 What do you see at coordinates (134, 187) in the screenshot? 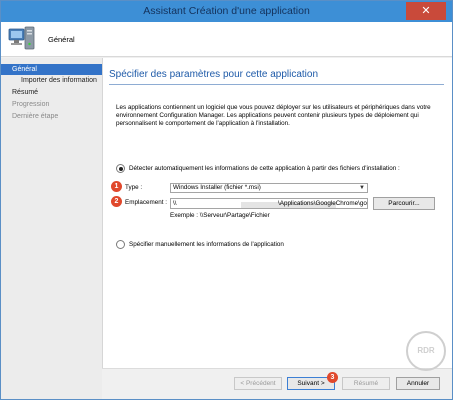
I see `type-label: Type :` at bounding box center [134, 187].